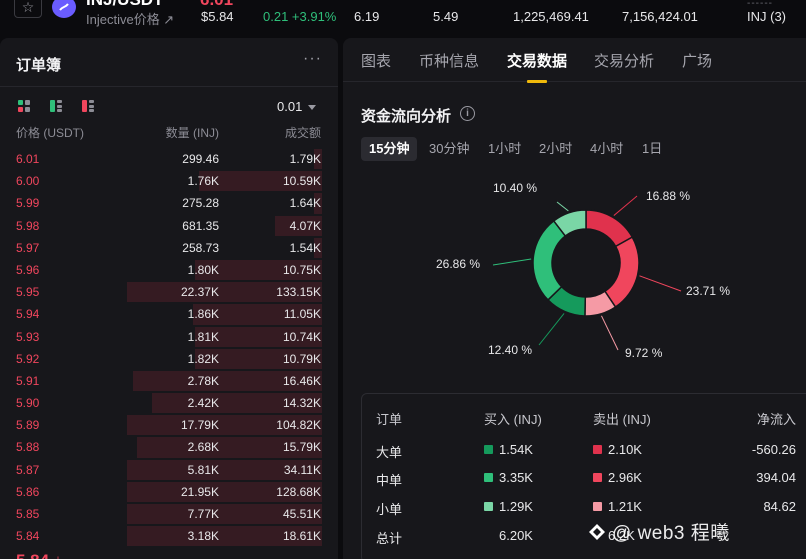  What do you see at coordinates (574, 60) in the screenshot?
I see `panel-tabs: 图表 币种信息 交易数据 交易分析 广场` at bounding box center [574, 60].